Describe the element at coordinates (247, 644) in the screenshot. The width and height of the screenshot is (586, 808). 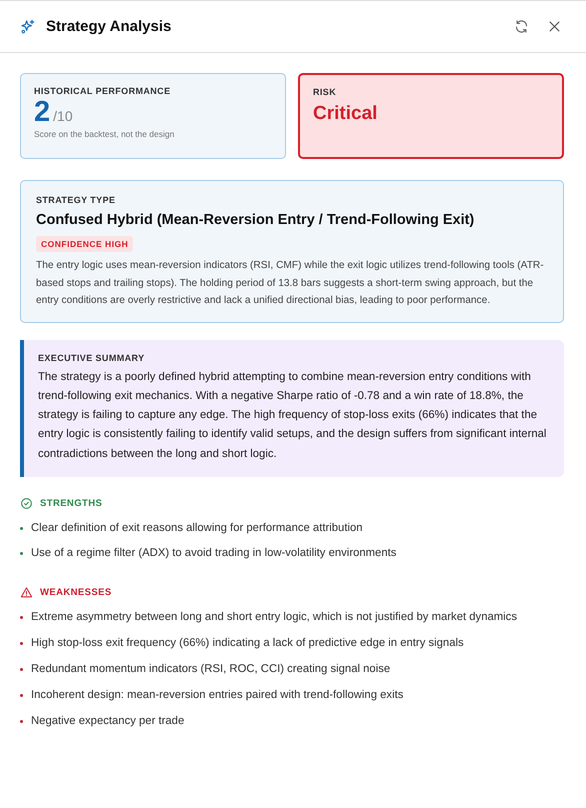
I see `list-item: High stop-loss exit frequency (66%) indicating a lack of predictive edge in entry signals` at that location.